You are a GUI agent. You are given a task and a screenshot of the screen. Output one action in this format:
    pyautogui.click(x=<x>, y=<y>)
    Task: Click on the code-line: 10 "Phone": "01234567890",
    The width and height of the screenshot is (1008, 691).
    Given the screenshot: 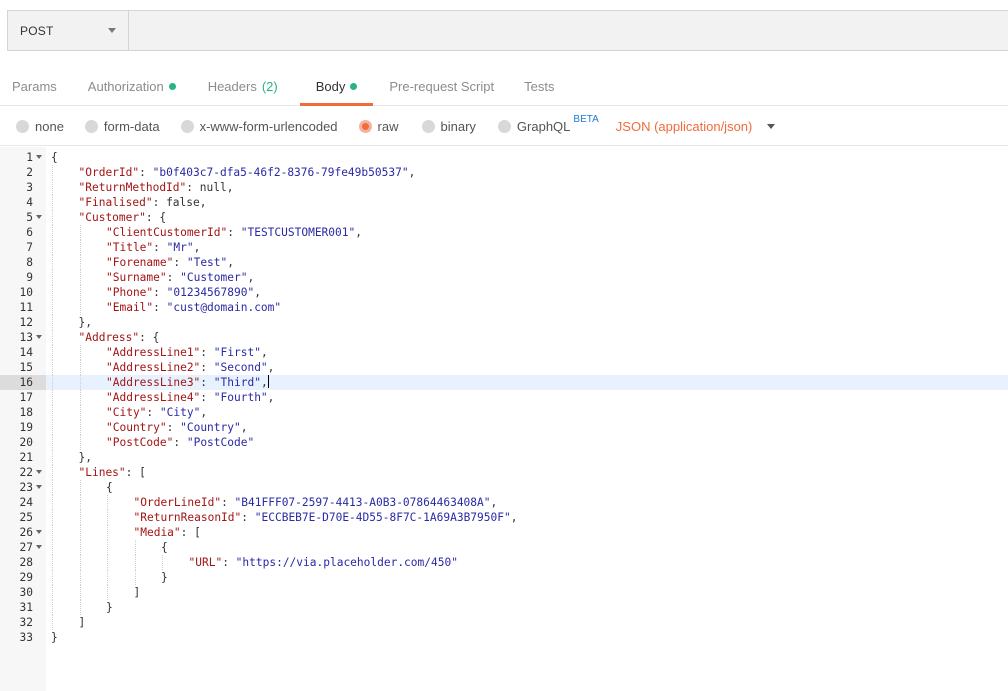 What is the action you would take?
    pyautogui.click(x=504, y=292)
    